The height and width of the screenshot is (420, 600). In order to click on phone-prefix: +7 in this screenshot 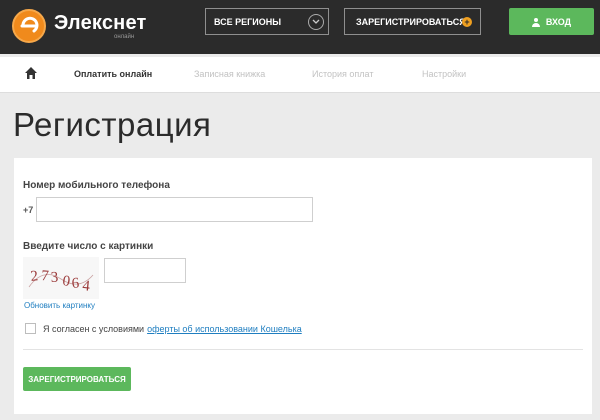, I will do `click(28, 210)`.